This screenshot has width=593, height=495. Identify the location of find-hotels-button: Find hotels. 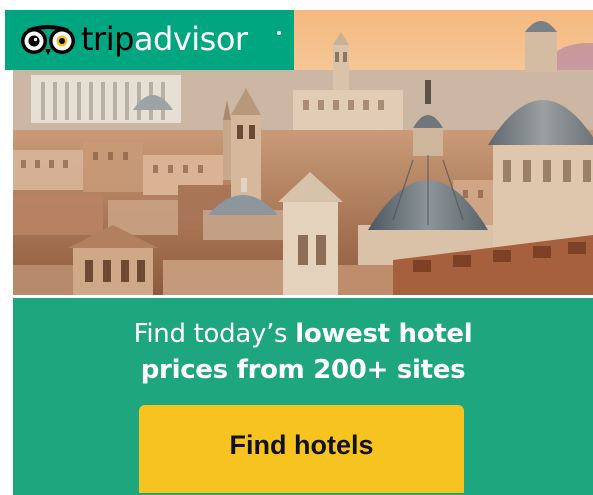
(301, 449).